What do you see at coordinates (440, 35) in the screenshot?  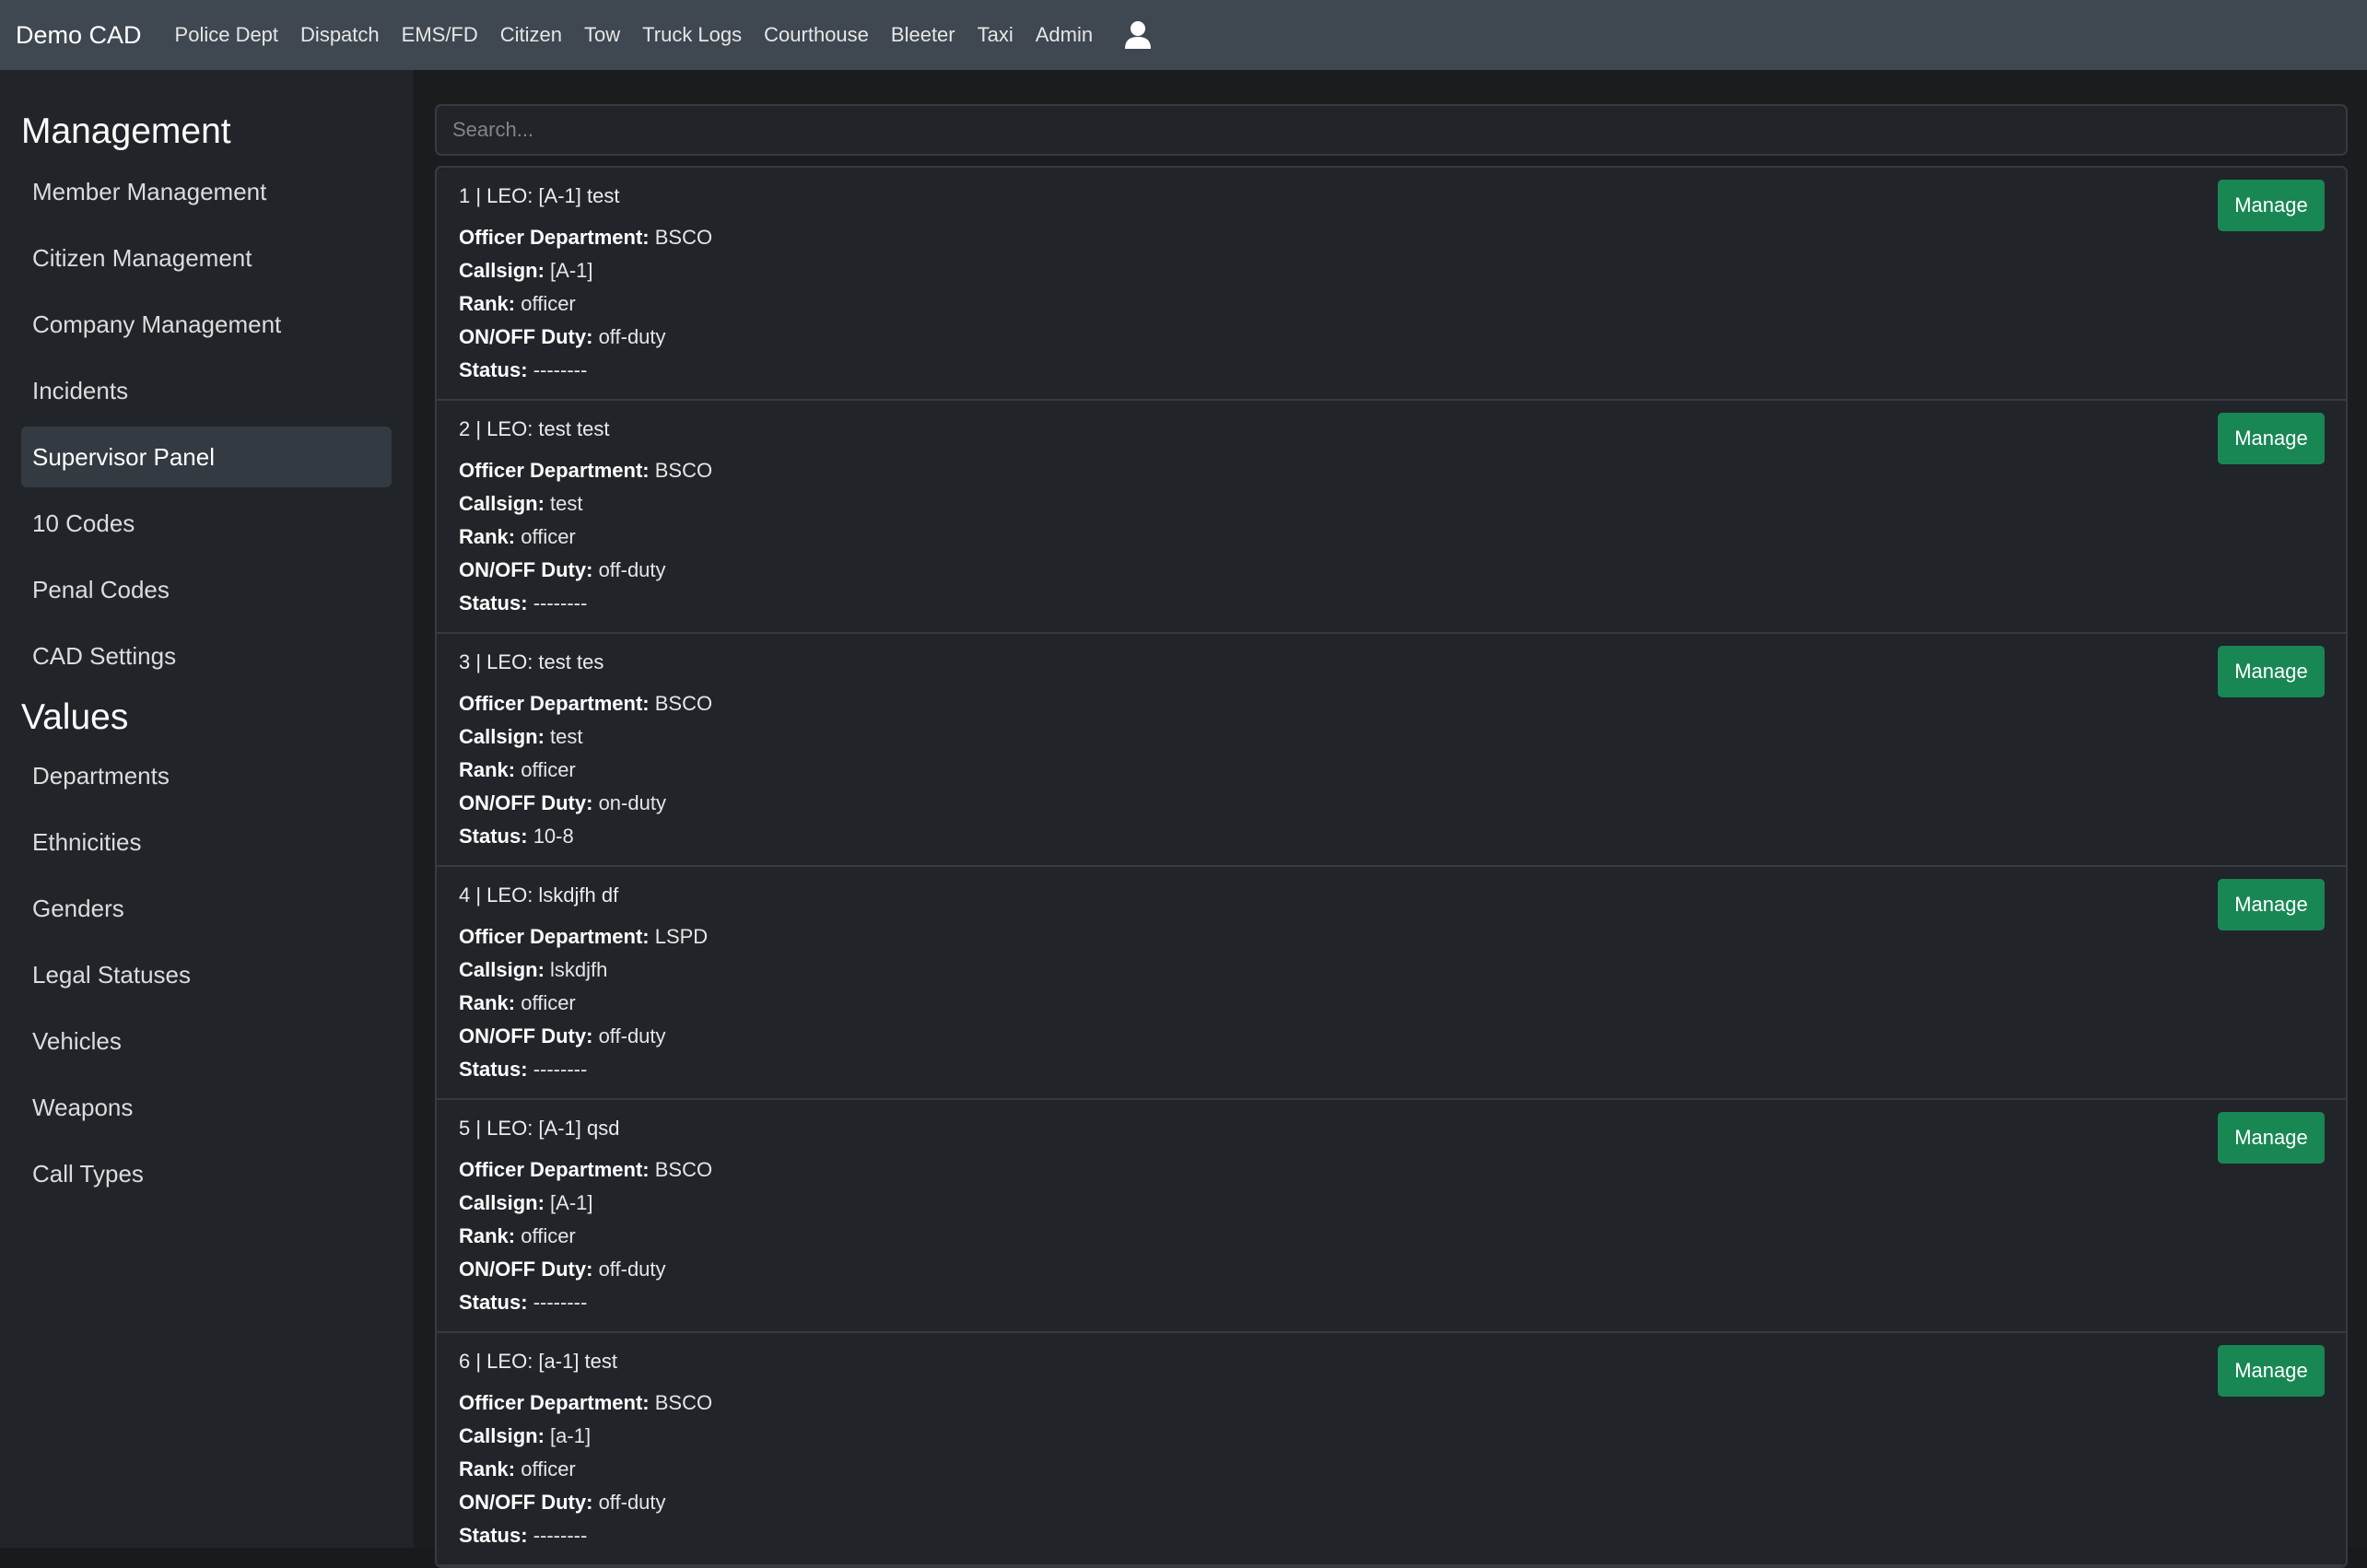 I see `nav-link-ems-fd: EMS/FD` at bounding box center [440, 35].